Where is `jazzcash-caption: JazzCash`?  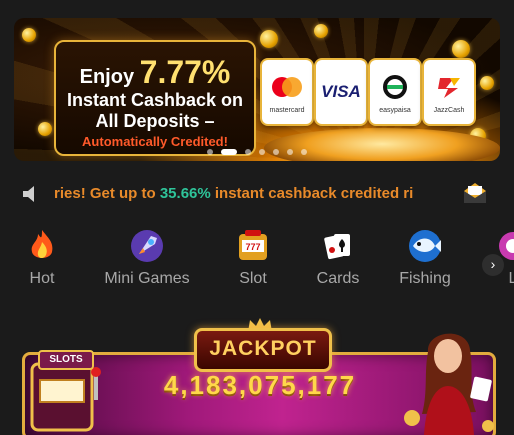
jazzcash-caption: JazzCash is located at coordinates (449, 110).